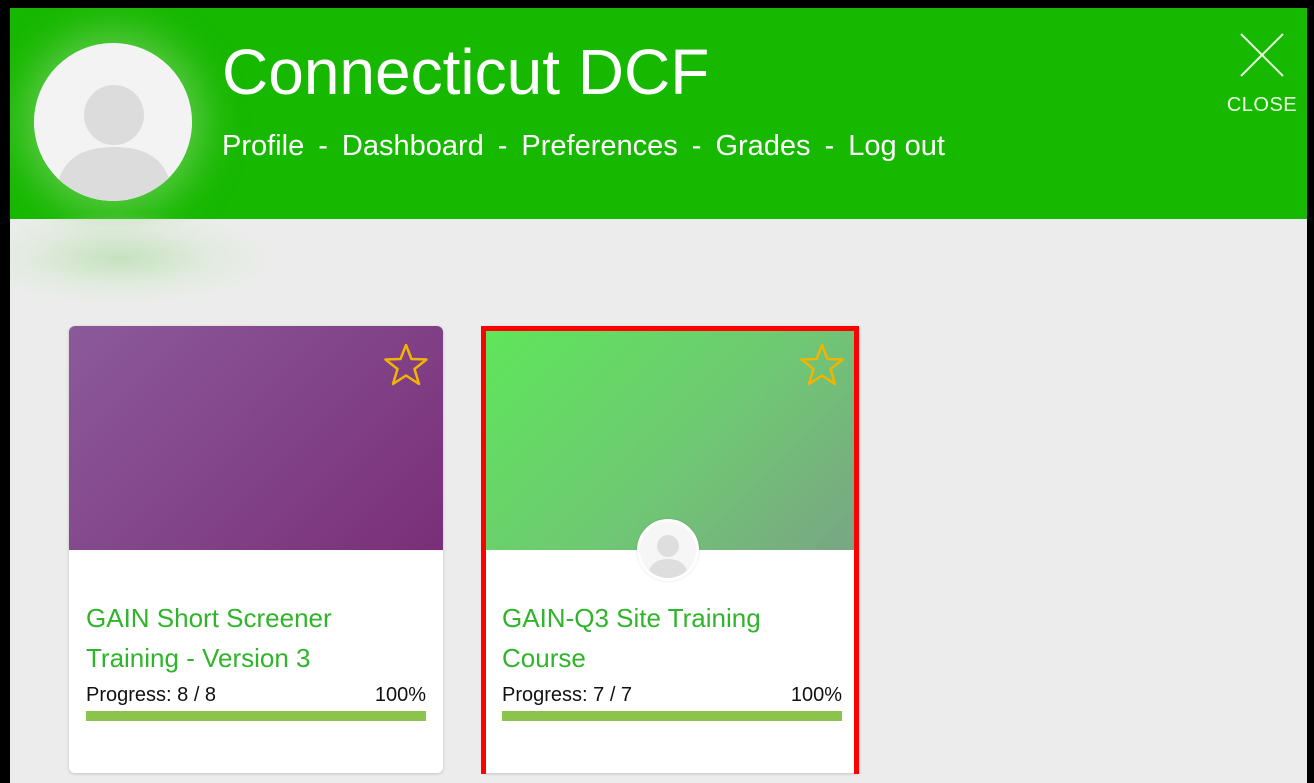 The image size is (1314, 783). I want to click on course-title-link: GAIN-Q3 Site Training Course, so click(672, 638).